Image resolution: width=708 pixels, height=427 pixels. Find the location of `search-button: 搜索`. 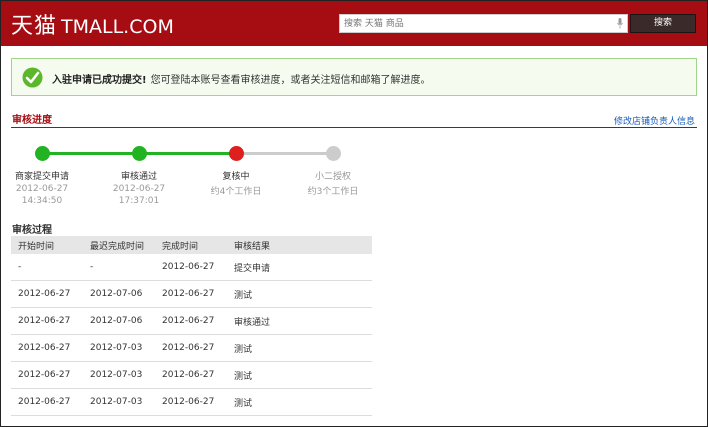

search-button: 搜索 is located at coordinates (663, 23).